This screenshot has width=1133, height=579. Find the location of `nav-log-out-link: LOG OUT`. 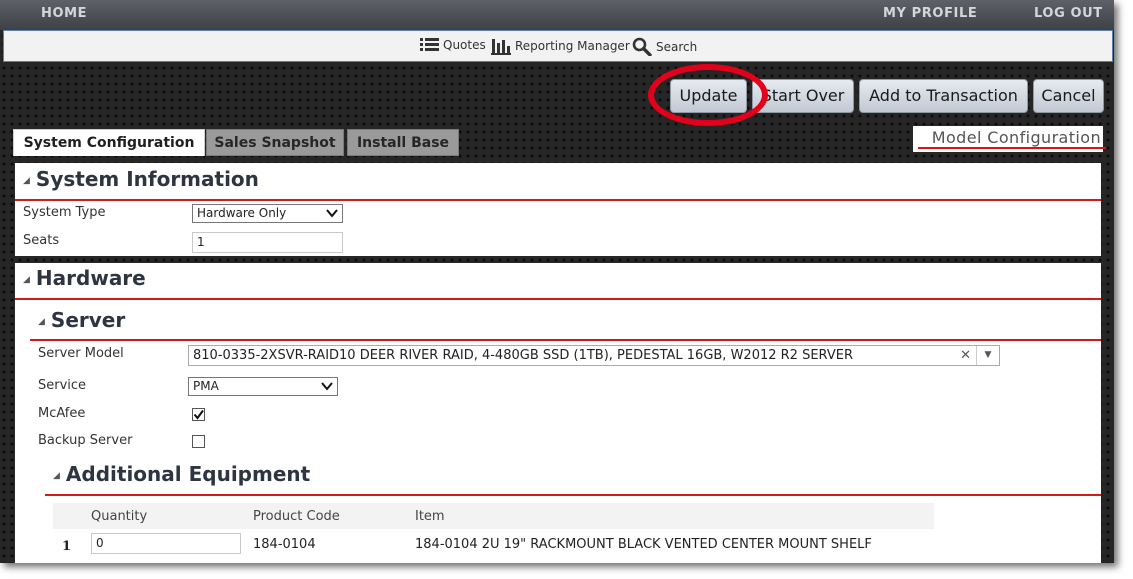

nav-log-out-link: LOG OUT is located at coordinates (1068, 13).